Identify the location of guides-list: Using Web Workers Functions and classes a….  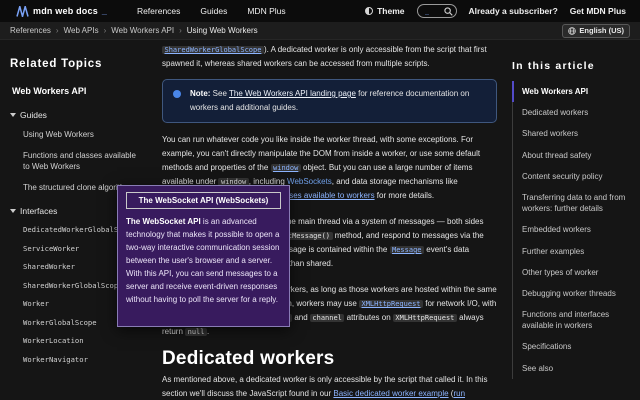
(77, 161).